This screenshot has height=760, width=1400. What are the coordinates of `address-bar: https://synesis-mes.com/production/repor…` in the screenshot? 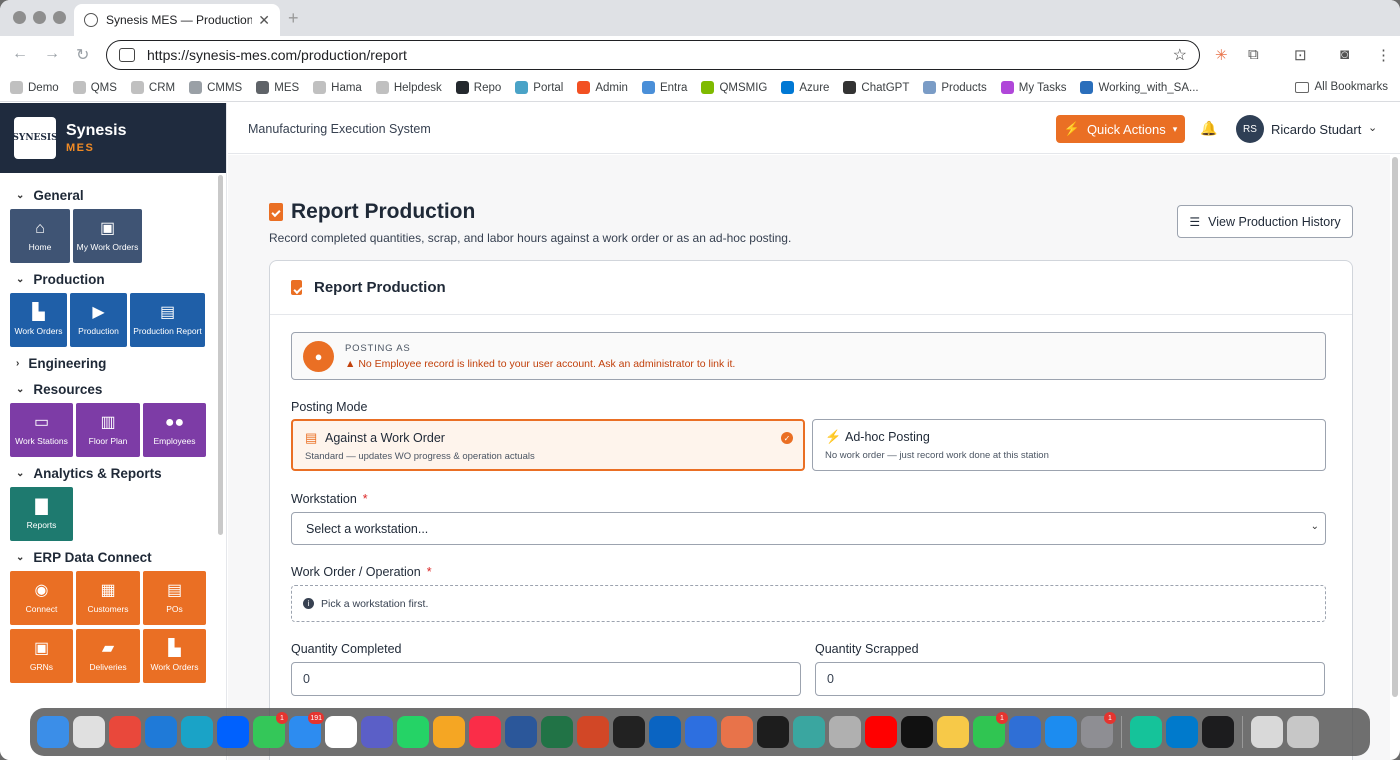 It's located at (653, 55).